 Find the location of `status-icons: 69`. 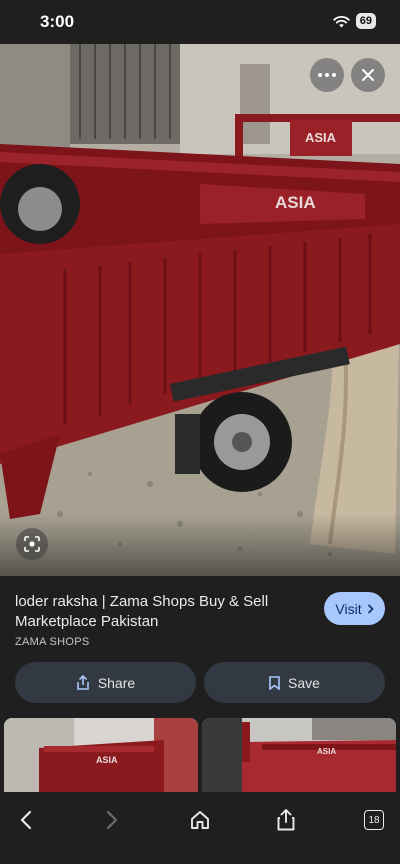

status-icons: 69 is located at coordinates (354, 21).